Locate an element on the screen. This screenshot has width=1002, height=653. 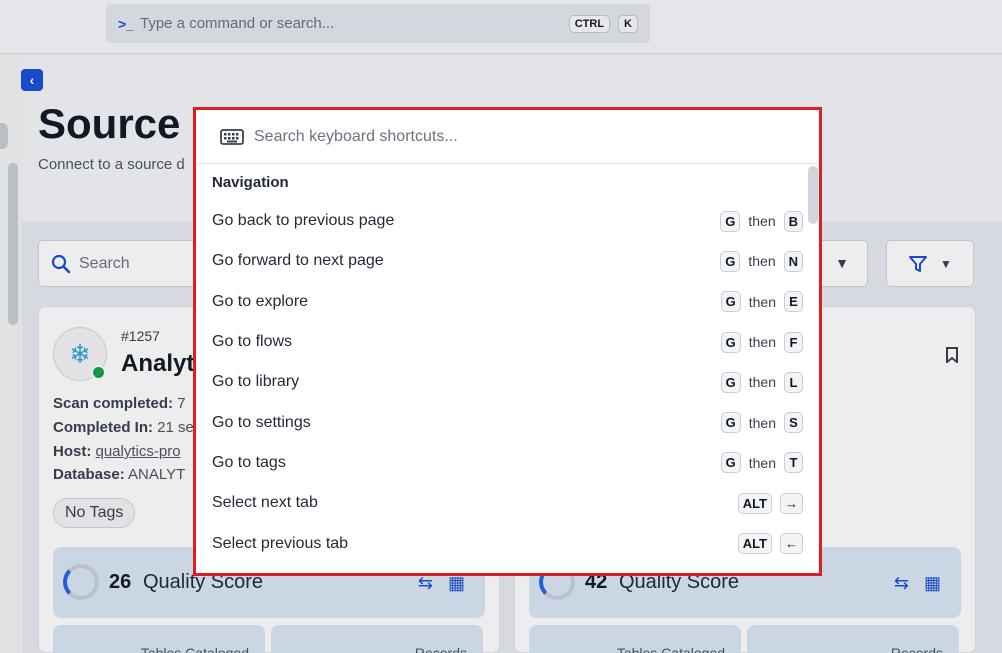
key-badge: N is located at coordinates (793, 261).